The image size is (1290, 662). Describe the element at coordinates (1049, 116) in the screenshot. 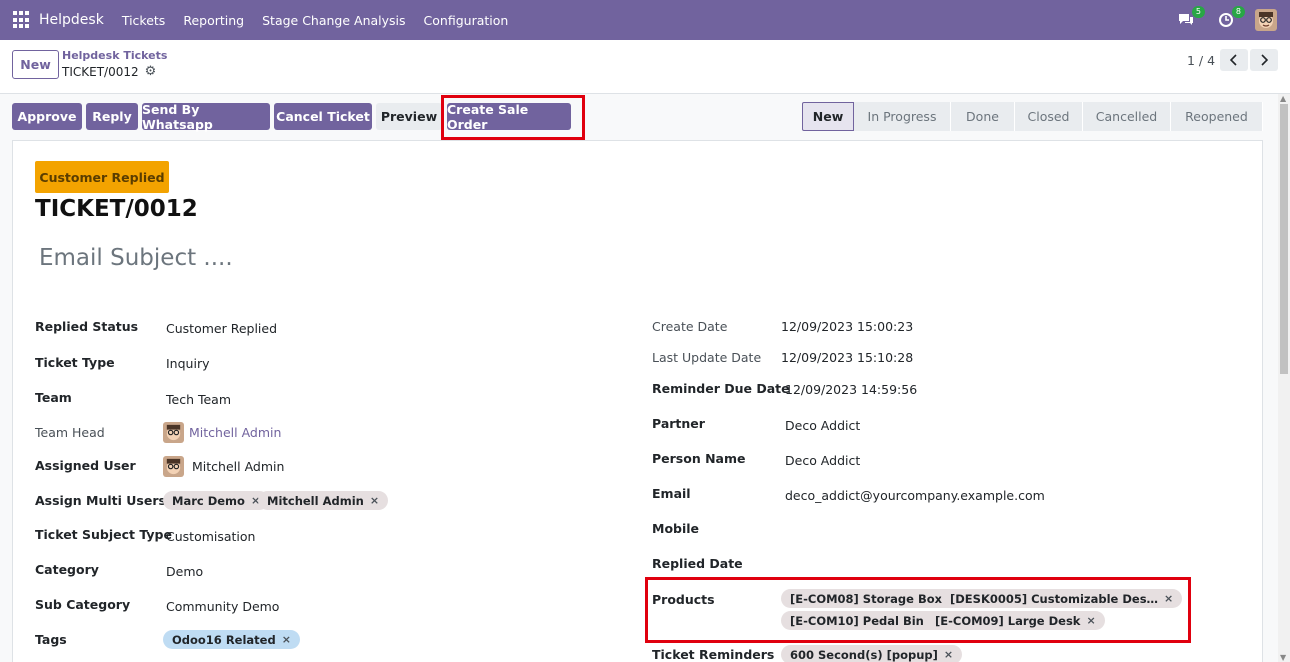

I see `stage-closed: Closed` at that location.